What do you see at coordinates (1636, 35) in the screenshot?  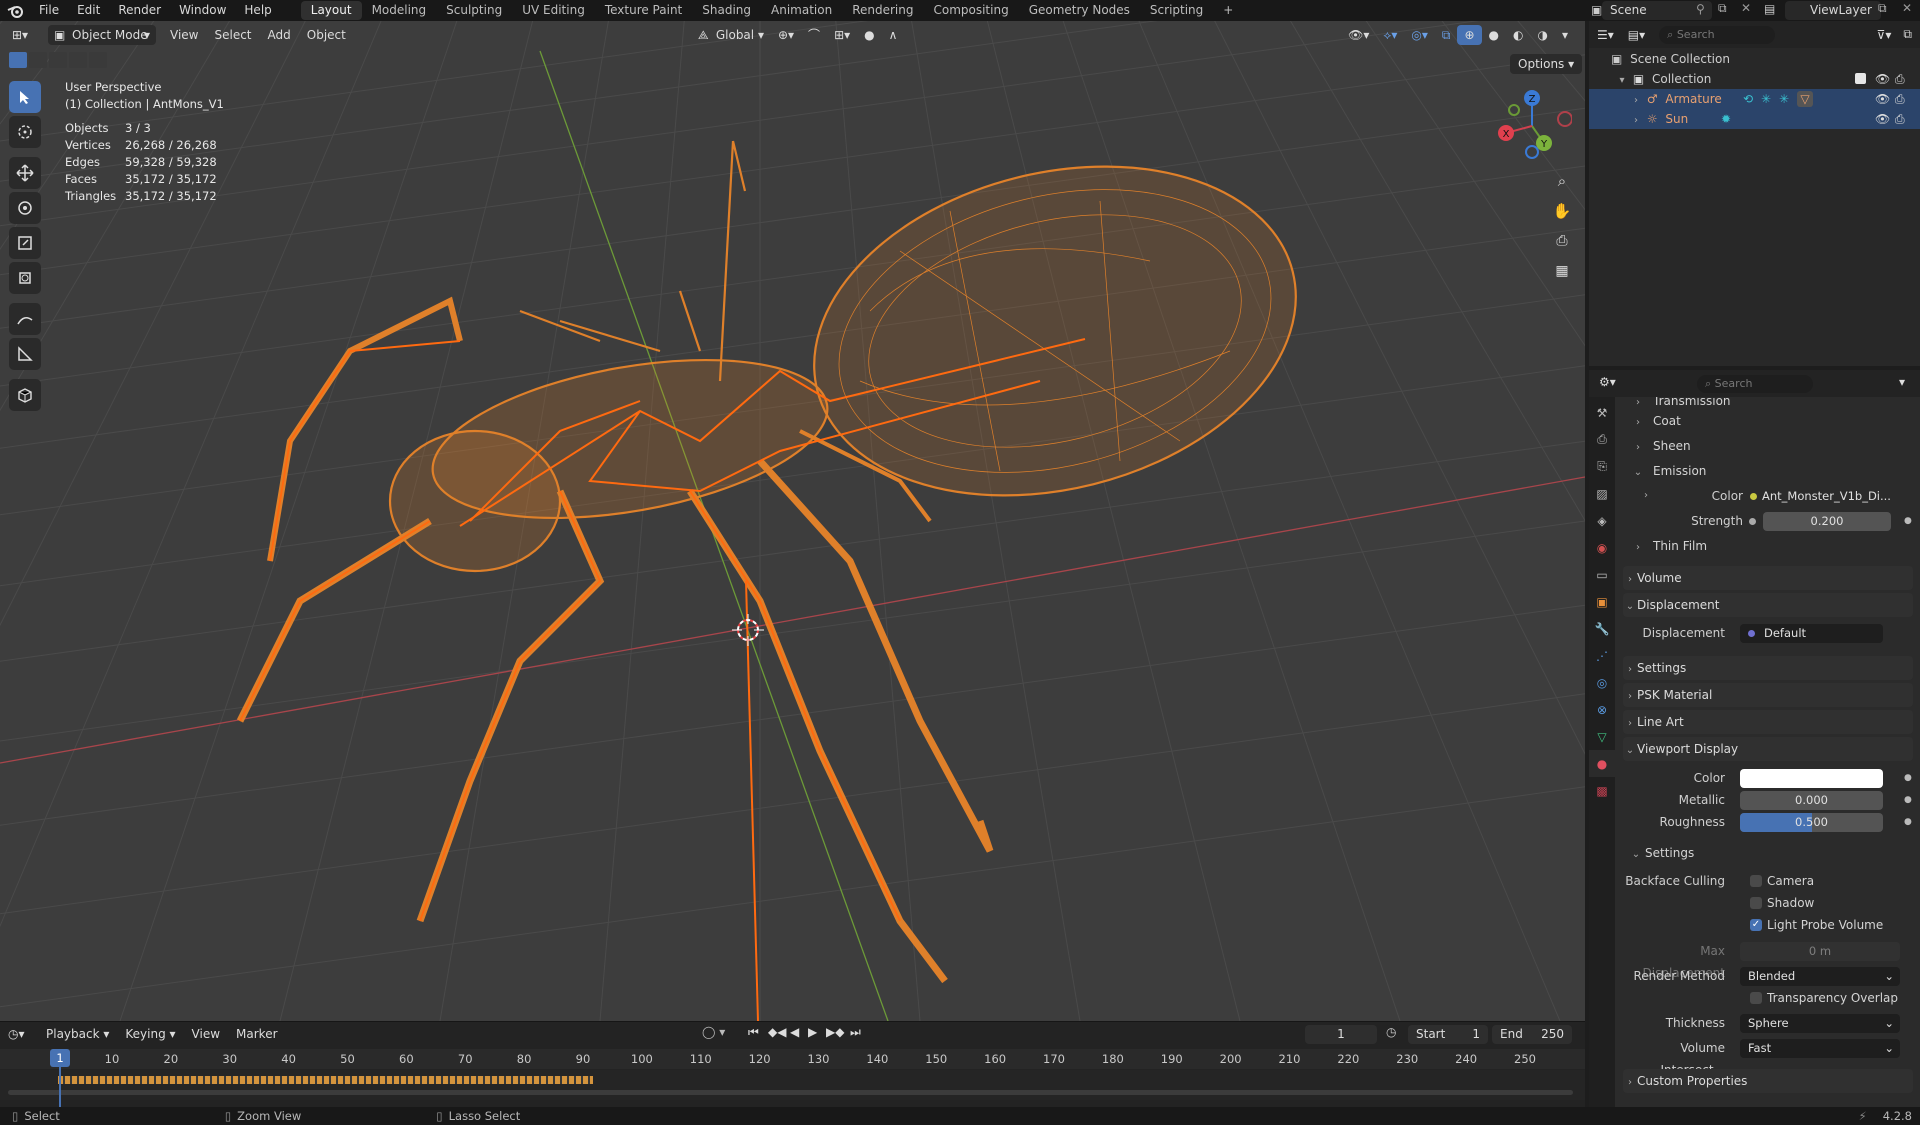 I see `display-mode-icon: ▤▾` at bounding box center [1636, 35].